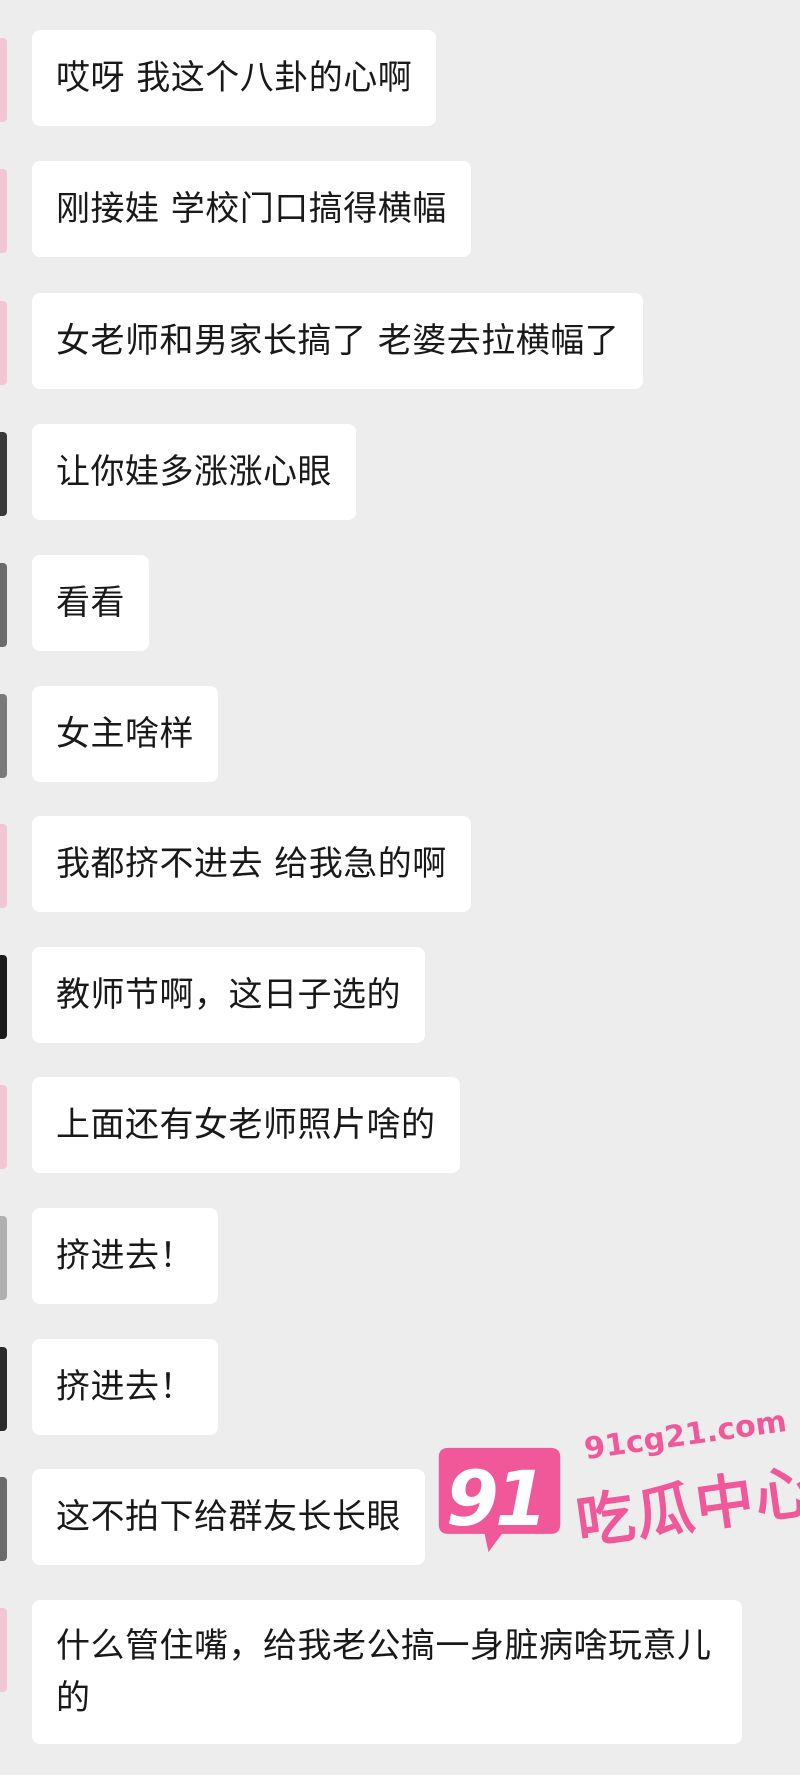 This screenshot has width=800, height=1775. What do you see at coordinates (228, 995) in the screenshot?
I see `message-bubble: 教师节啊，这日子选的` at bounding box center [228, 995].